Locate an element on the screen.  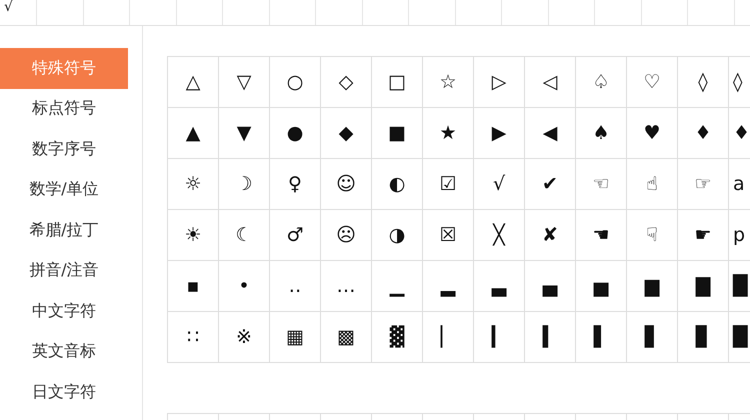
category-tab: 希腊/拉丁 is located at coordinates (64, 230).